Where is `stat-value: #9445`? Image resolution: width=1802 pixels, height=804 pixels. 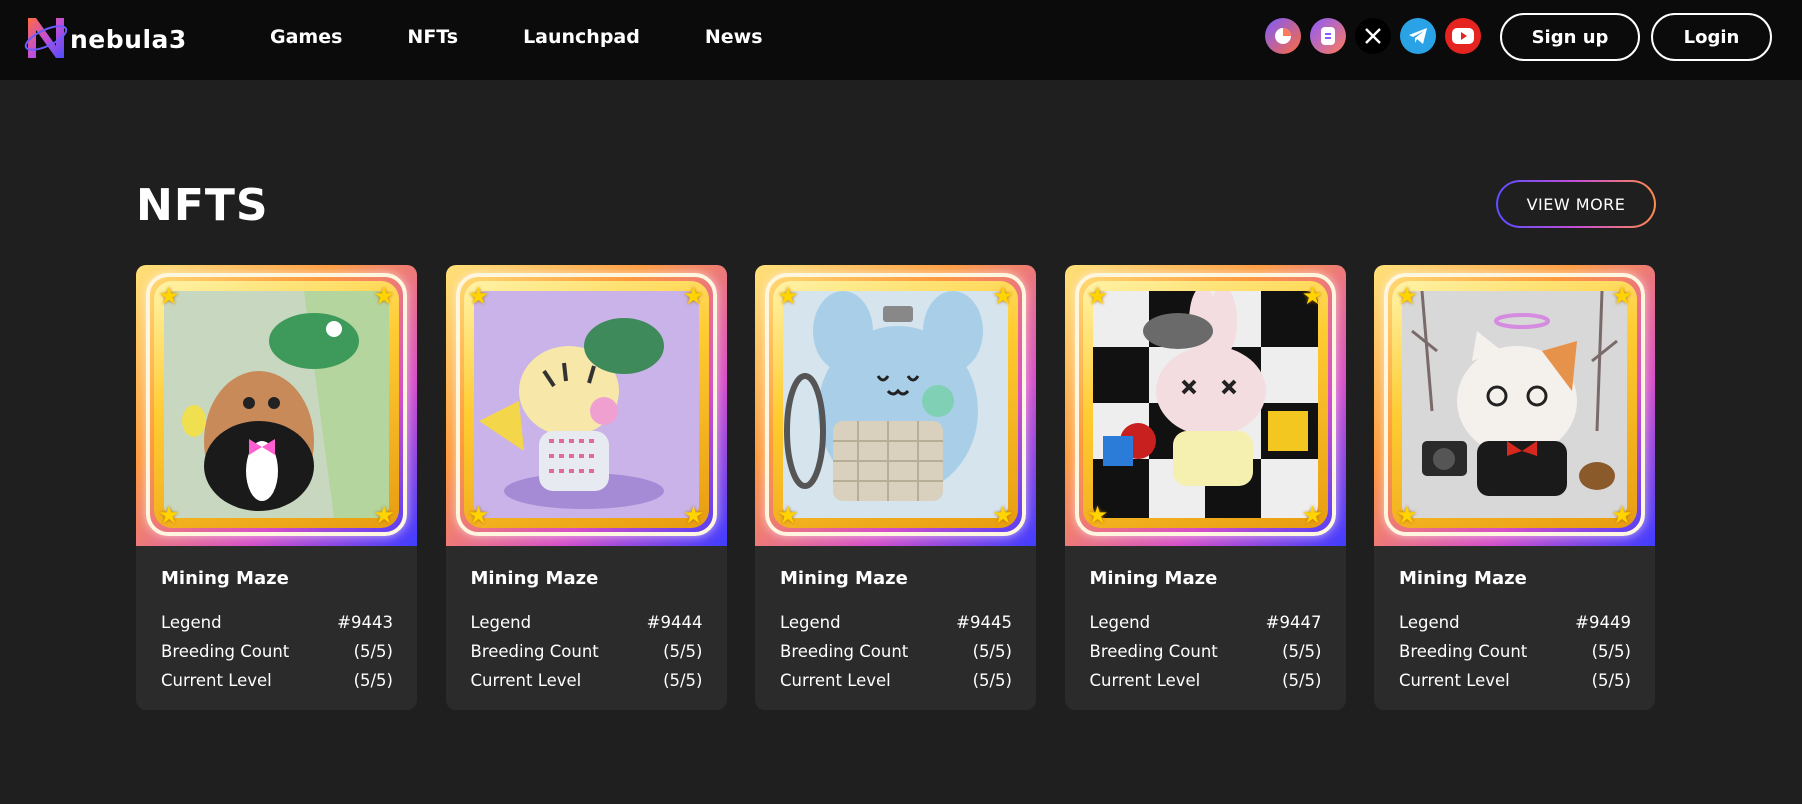
stat-value: #9445 is located at coordinates (984, 622).